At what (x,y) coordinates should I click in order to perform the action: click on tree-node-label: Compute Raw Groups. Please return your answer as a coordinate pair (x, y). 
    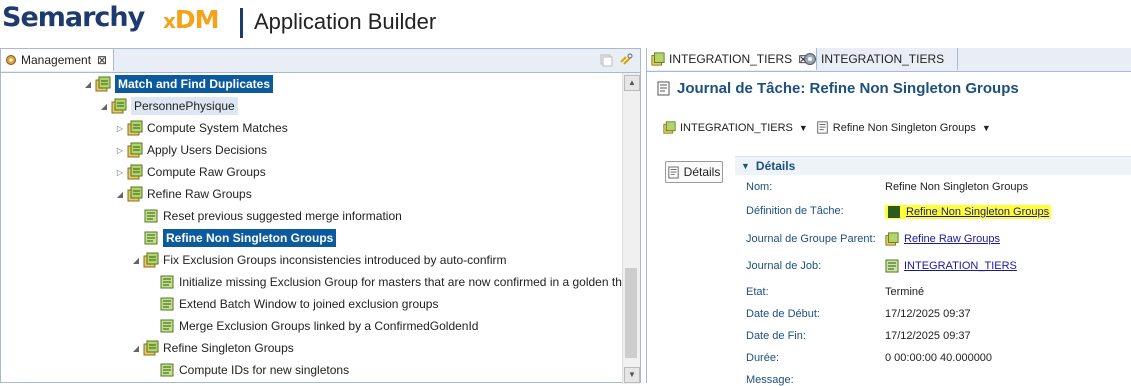
    Looking at the image, I should click on (206, 172).